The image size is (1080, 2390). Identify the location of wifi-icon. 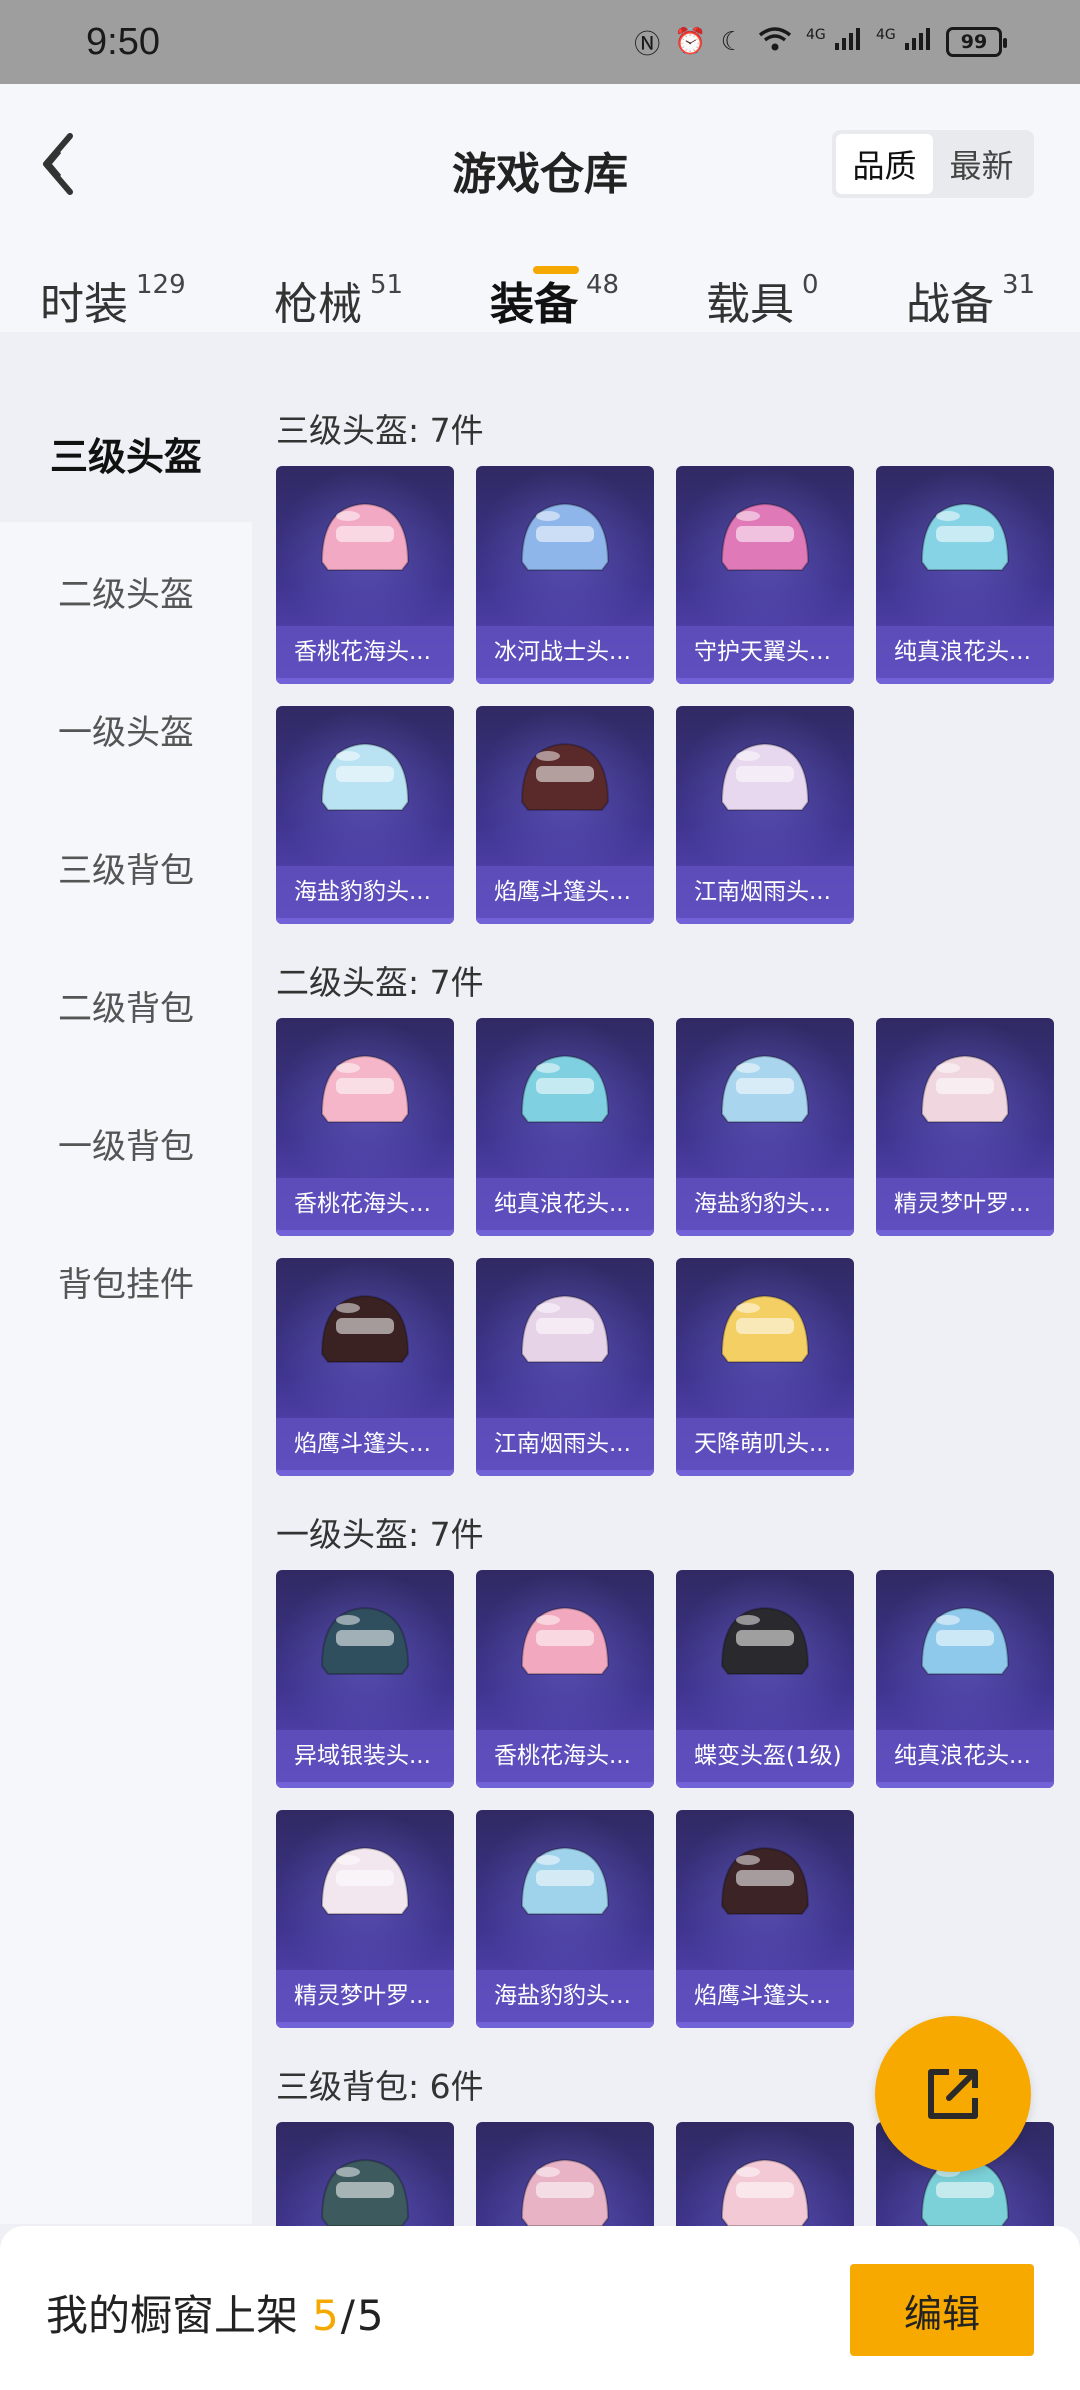
(775, 42).